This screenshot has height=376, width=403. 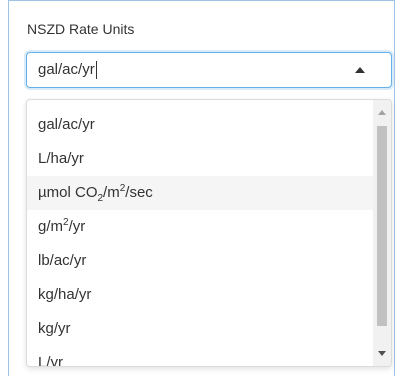 What do you see at coordinates (200, 261) in the screenshot?
I see `option-lb-ac-yr: lb/ac/yr` at bounding box center [200, 261].